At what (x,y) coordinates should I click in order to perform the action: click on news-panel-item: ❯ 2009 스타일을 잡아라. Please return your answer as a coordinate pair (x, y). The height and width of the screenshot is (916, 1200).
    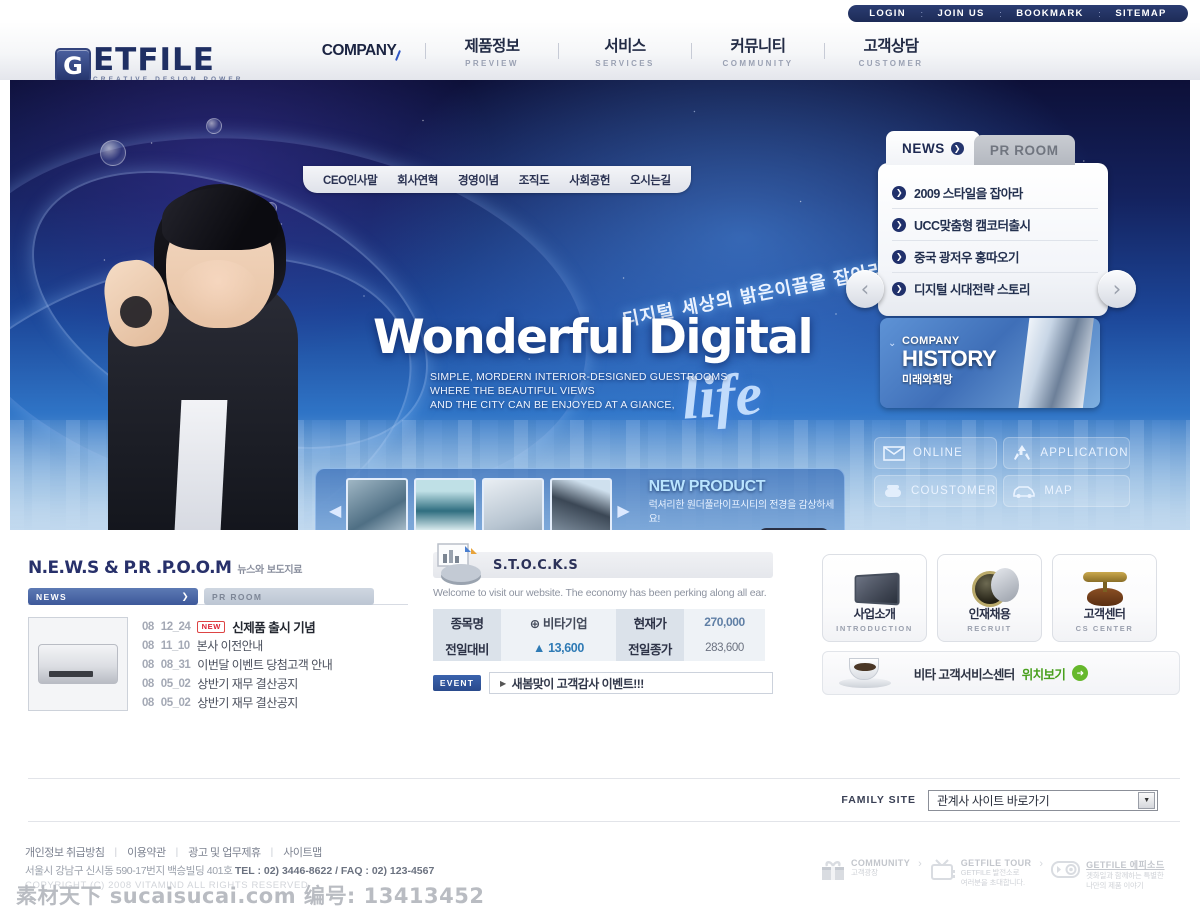
    Looking at the image, I should click on (995, 193).